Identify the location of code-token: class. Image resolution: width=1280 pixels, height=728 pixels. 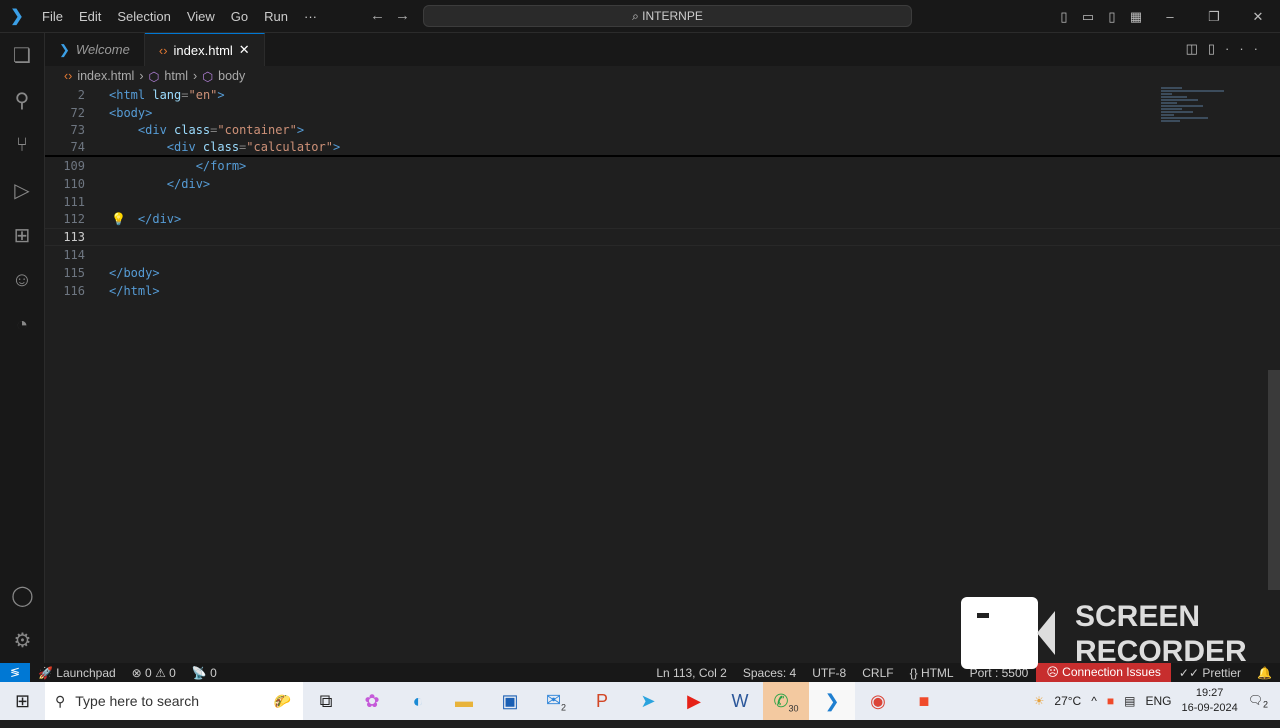
(221, 147).